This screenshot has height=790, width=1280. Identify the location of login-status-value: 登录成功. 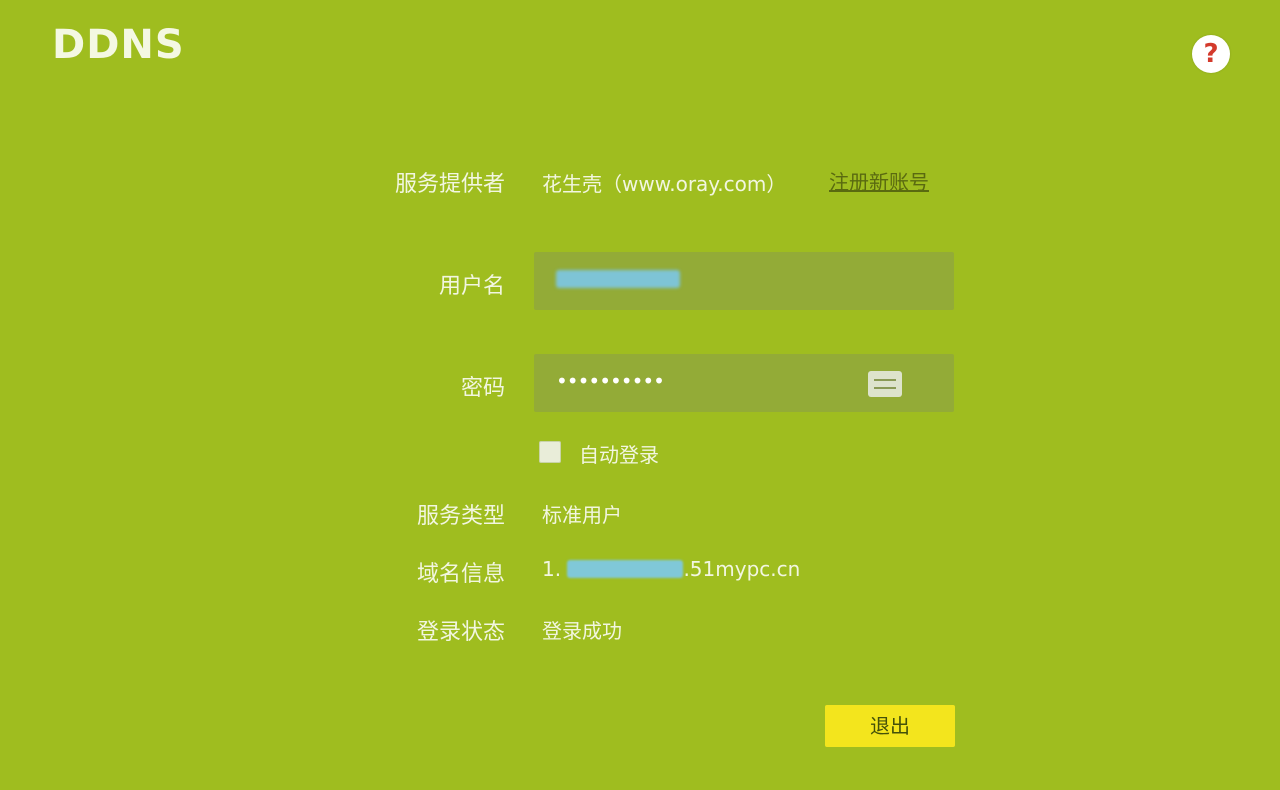
(582, 631).